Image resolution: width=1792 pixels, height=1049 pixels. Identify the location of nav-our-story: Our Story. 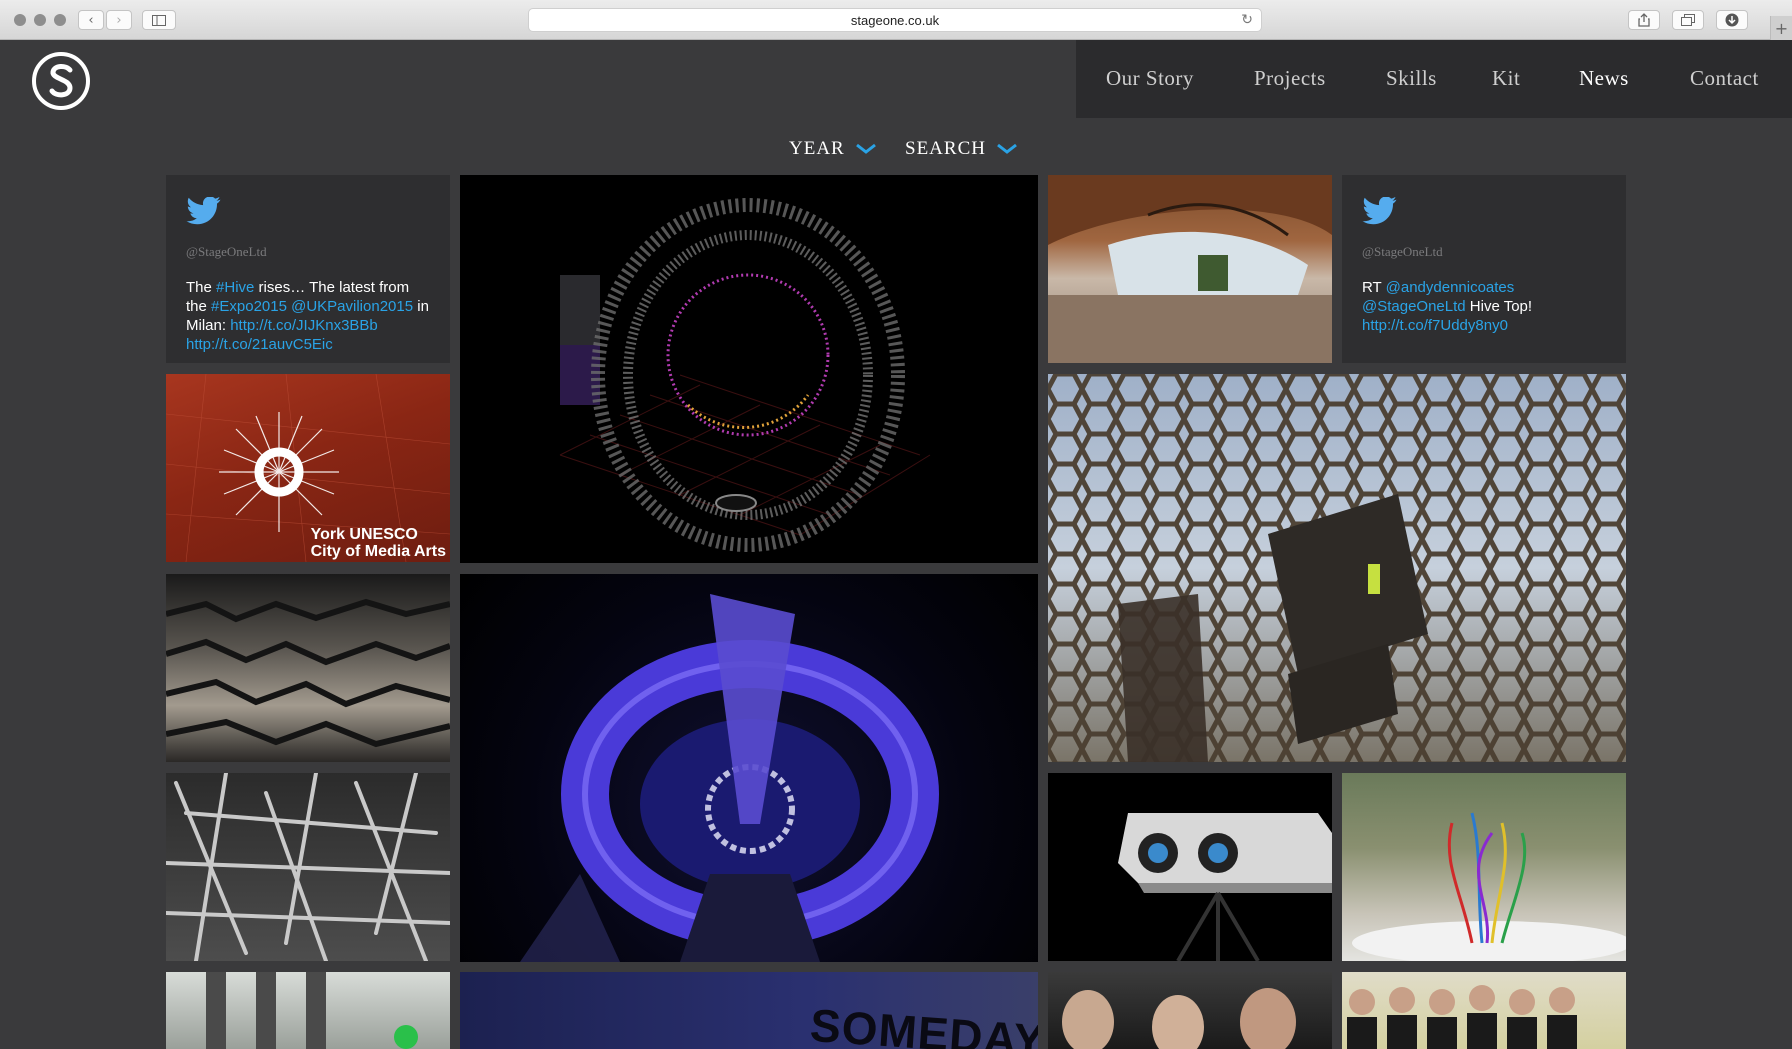
(1150, 78).